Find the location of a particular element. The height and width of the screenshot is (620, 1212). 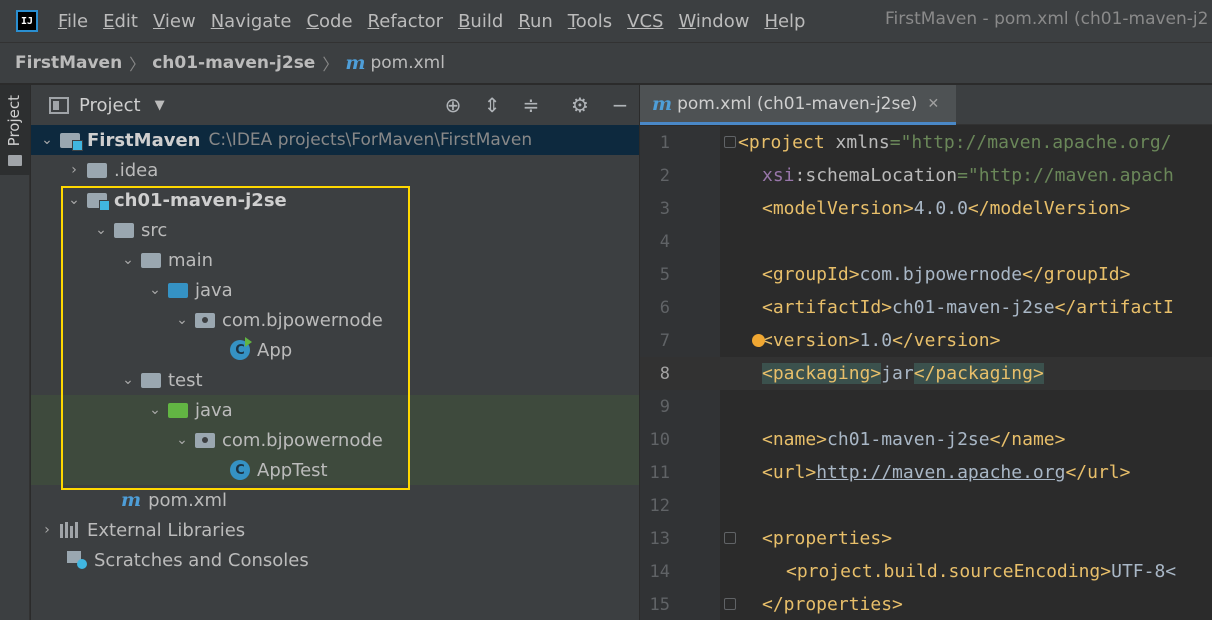

xml-tag: <artifactId> is located at coordinates (827, 307).